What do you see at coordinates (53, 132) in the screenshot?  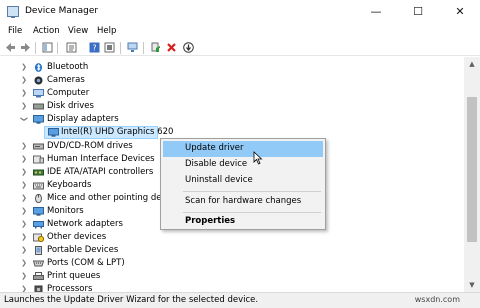 I see `display-adapter-icon` at bounding box center [53, 132].